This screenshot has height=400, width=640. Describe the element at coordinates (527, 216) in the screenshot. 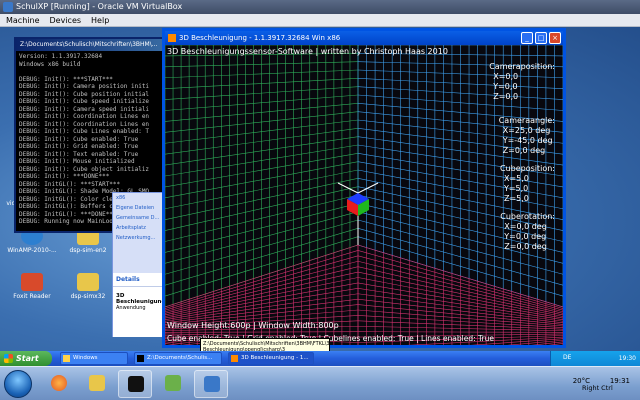

I see `cube-rotation-label: Cuberotation:` at that location.